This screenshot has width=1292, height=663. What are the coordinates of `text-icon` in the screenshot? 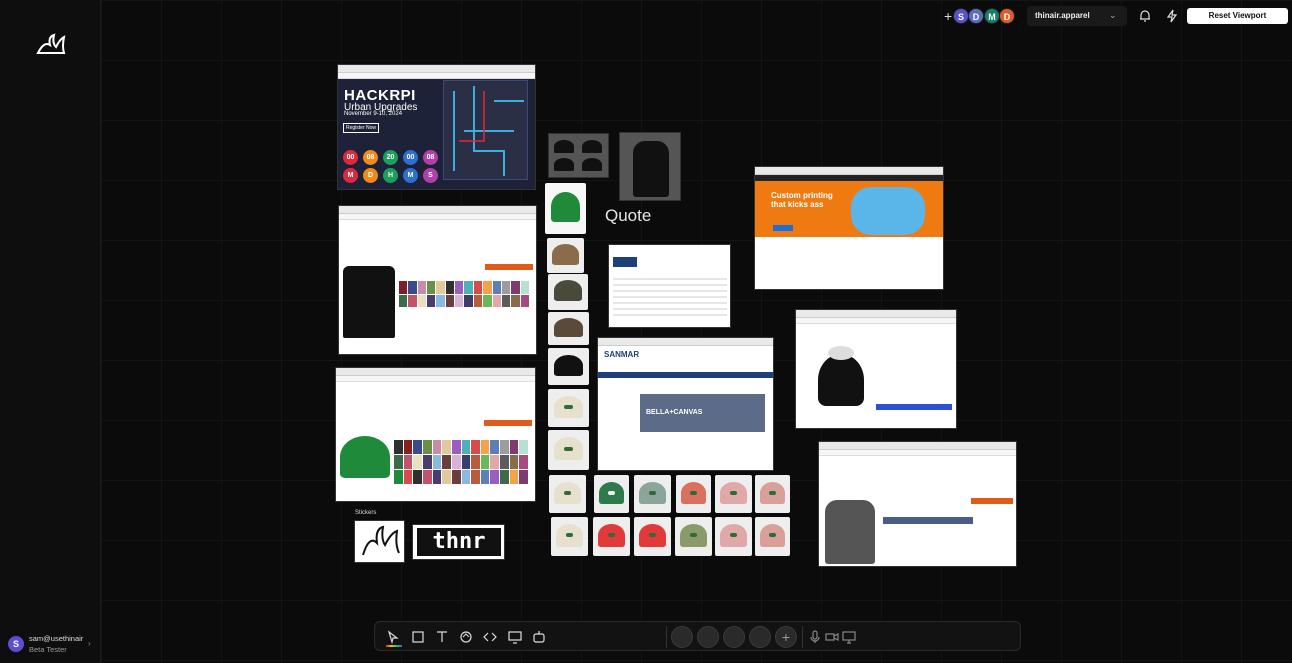 It's located at (442, 637).